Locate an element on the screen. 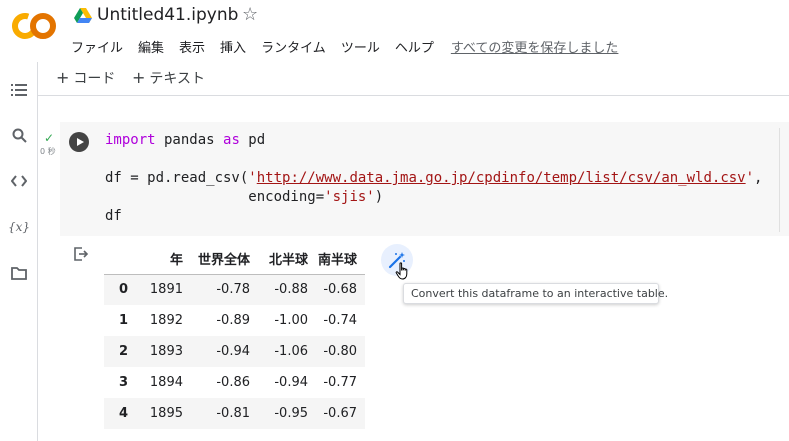 This screenshot has width=789, height=441. string-literal: 'sjis' is located at coordinates (349, 197).